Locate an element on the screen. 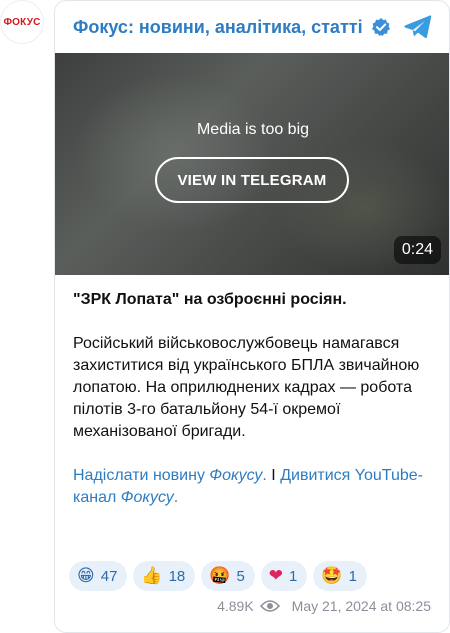  angry-face-symbols-icon: 🤬 is located at coordinates (220, 575).